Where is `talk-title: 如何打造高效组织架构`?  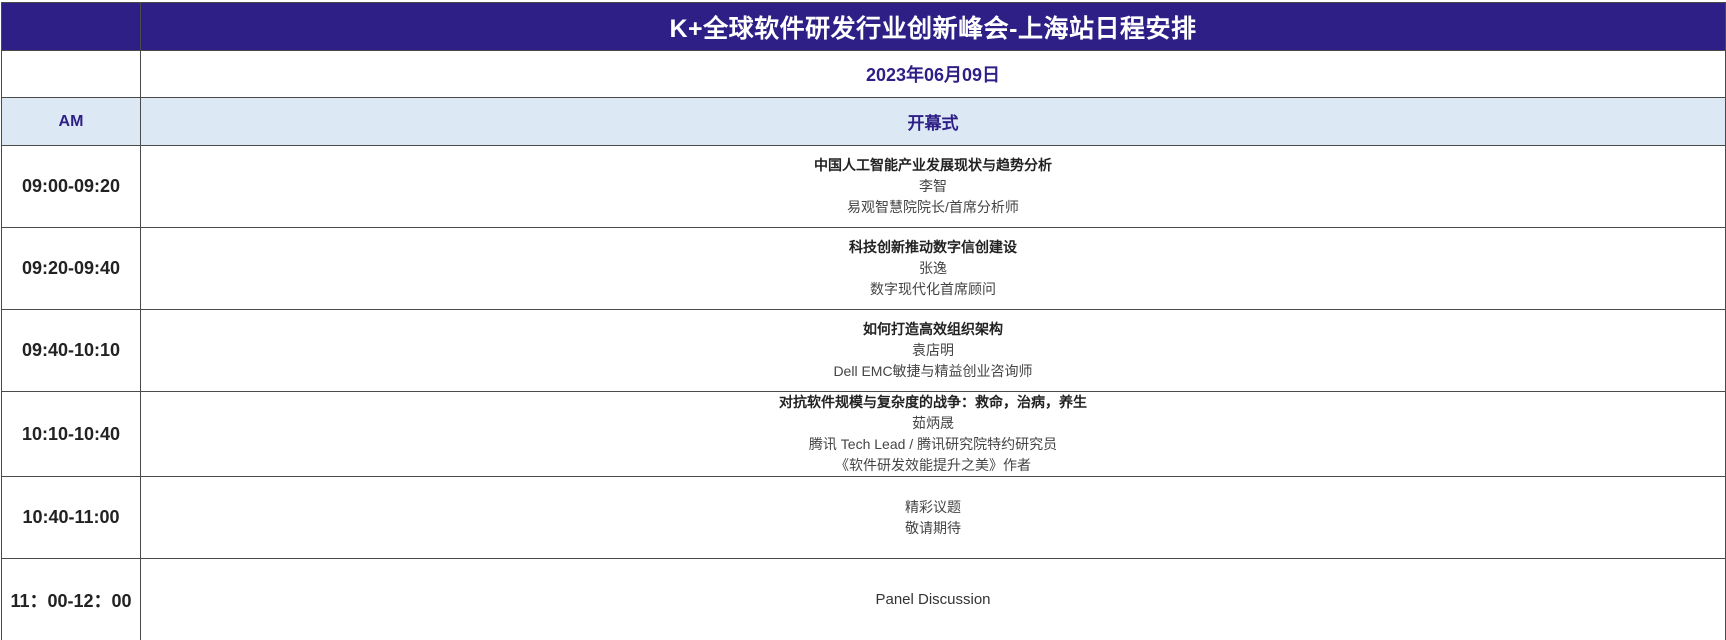 talk-title: 如何打造高效组织架构 is located at coordinates (933, 329).